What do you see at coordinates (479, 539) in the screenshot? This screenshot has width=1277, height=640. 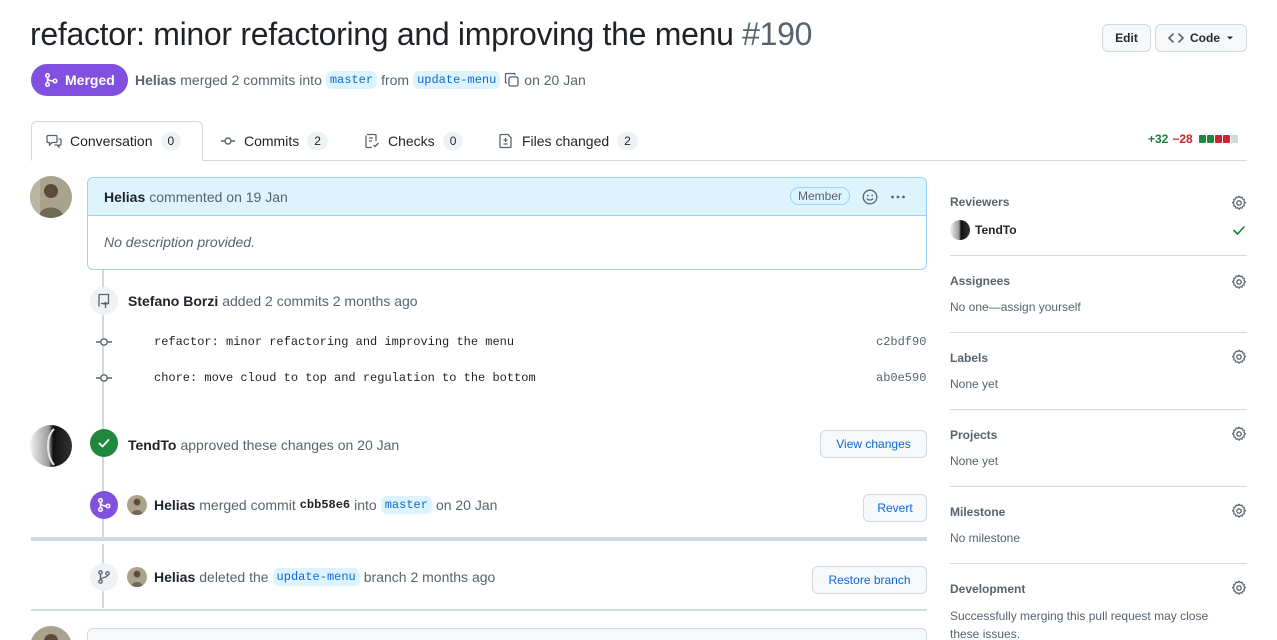 I see `timeline-separator` at bounding box center [479, 539].